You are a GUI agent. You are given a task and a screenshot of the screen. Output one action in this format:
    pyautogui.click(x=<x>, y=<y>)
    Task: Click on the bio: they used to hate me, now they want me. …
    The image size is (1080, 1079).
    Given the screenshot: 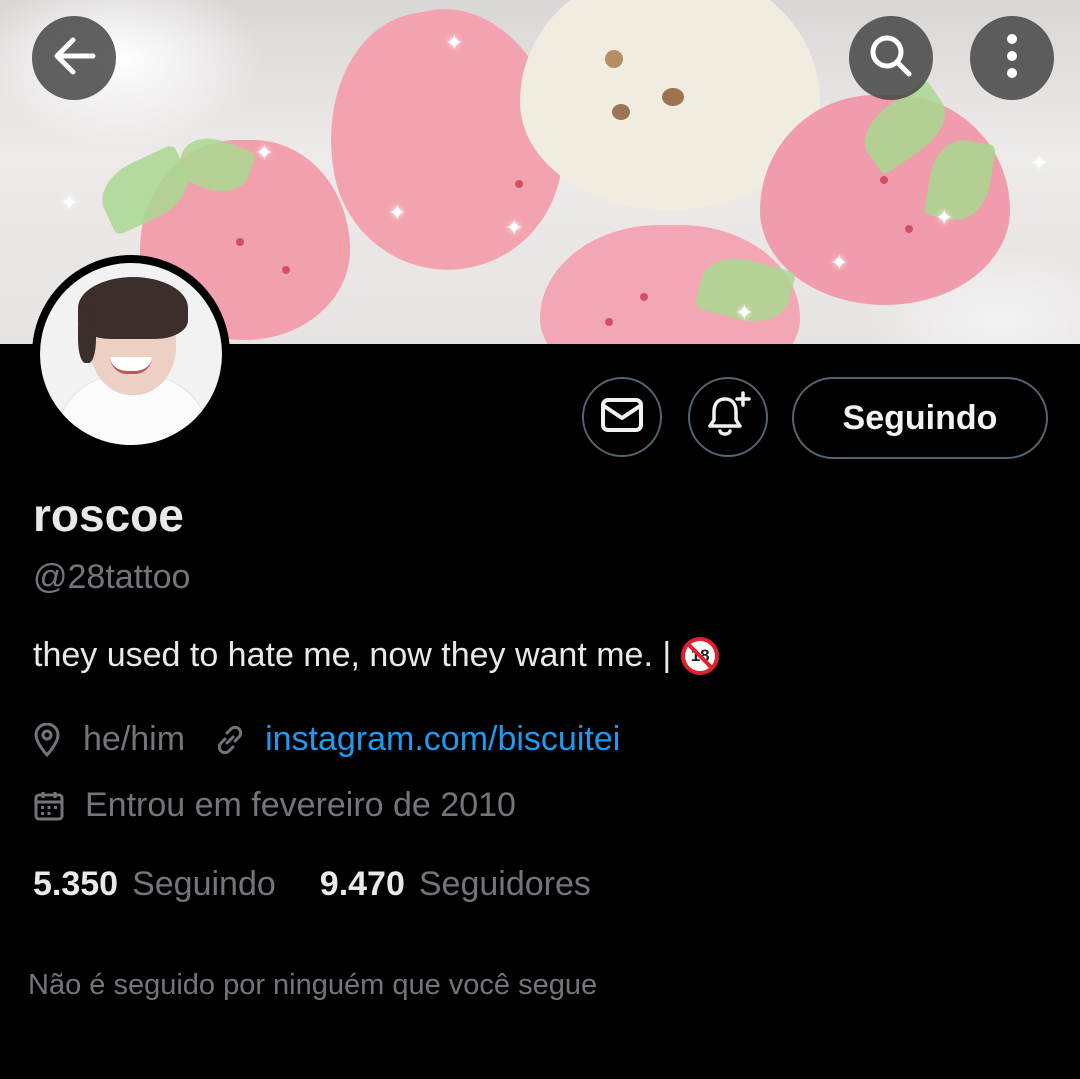 What is the action you would take?
    pyautogui.click(x=376, y=655)
    